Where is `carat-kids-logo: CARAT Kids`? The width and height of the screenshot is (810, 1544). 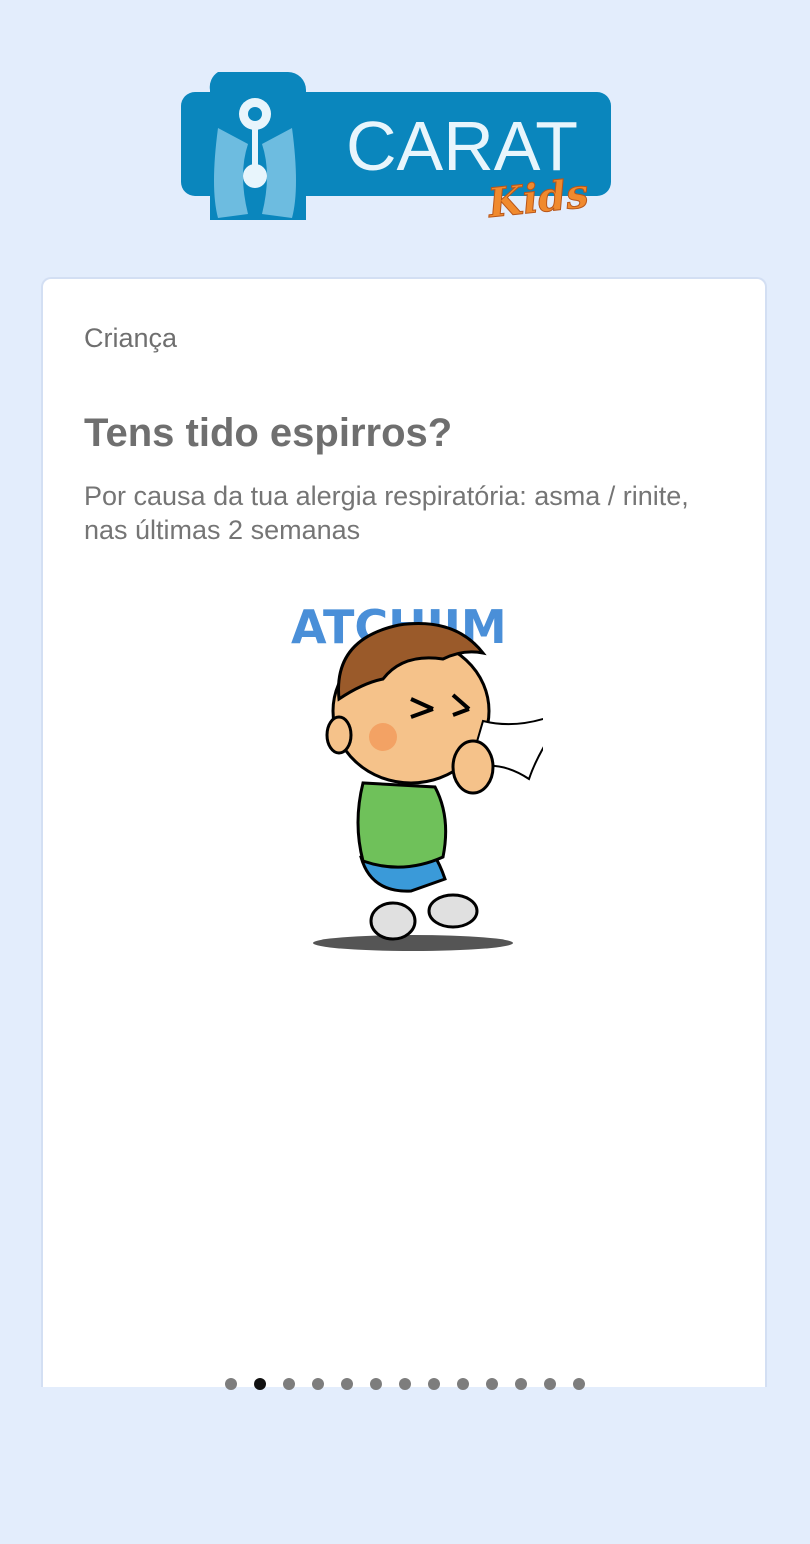
carat-kids-logo: CARAT Kids is located at coordinates (408, 148).